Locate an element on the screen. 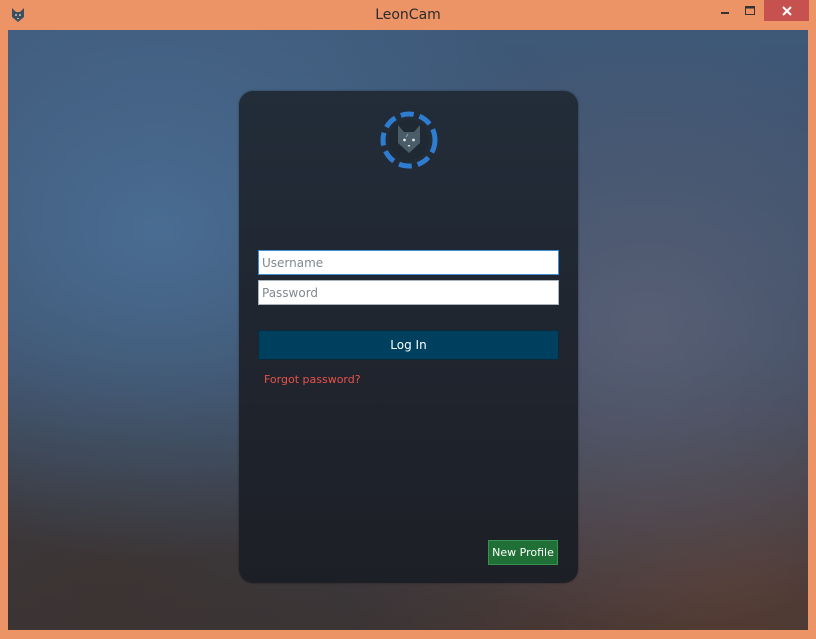 This screenshot has width=816, height=639. title-bar: LeonCam is located at coordinates (408, 15).